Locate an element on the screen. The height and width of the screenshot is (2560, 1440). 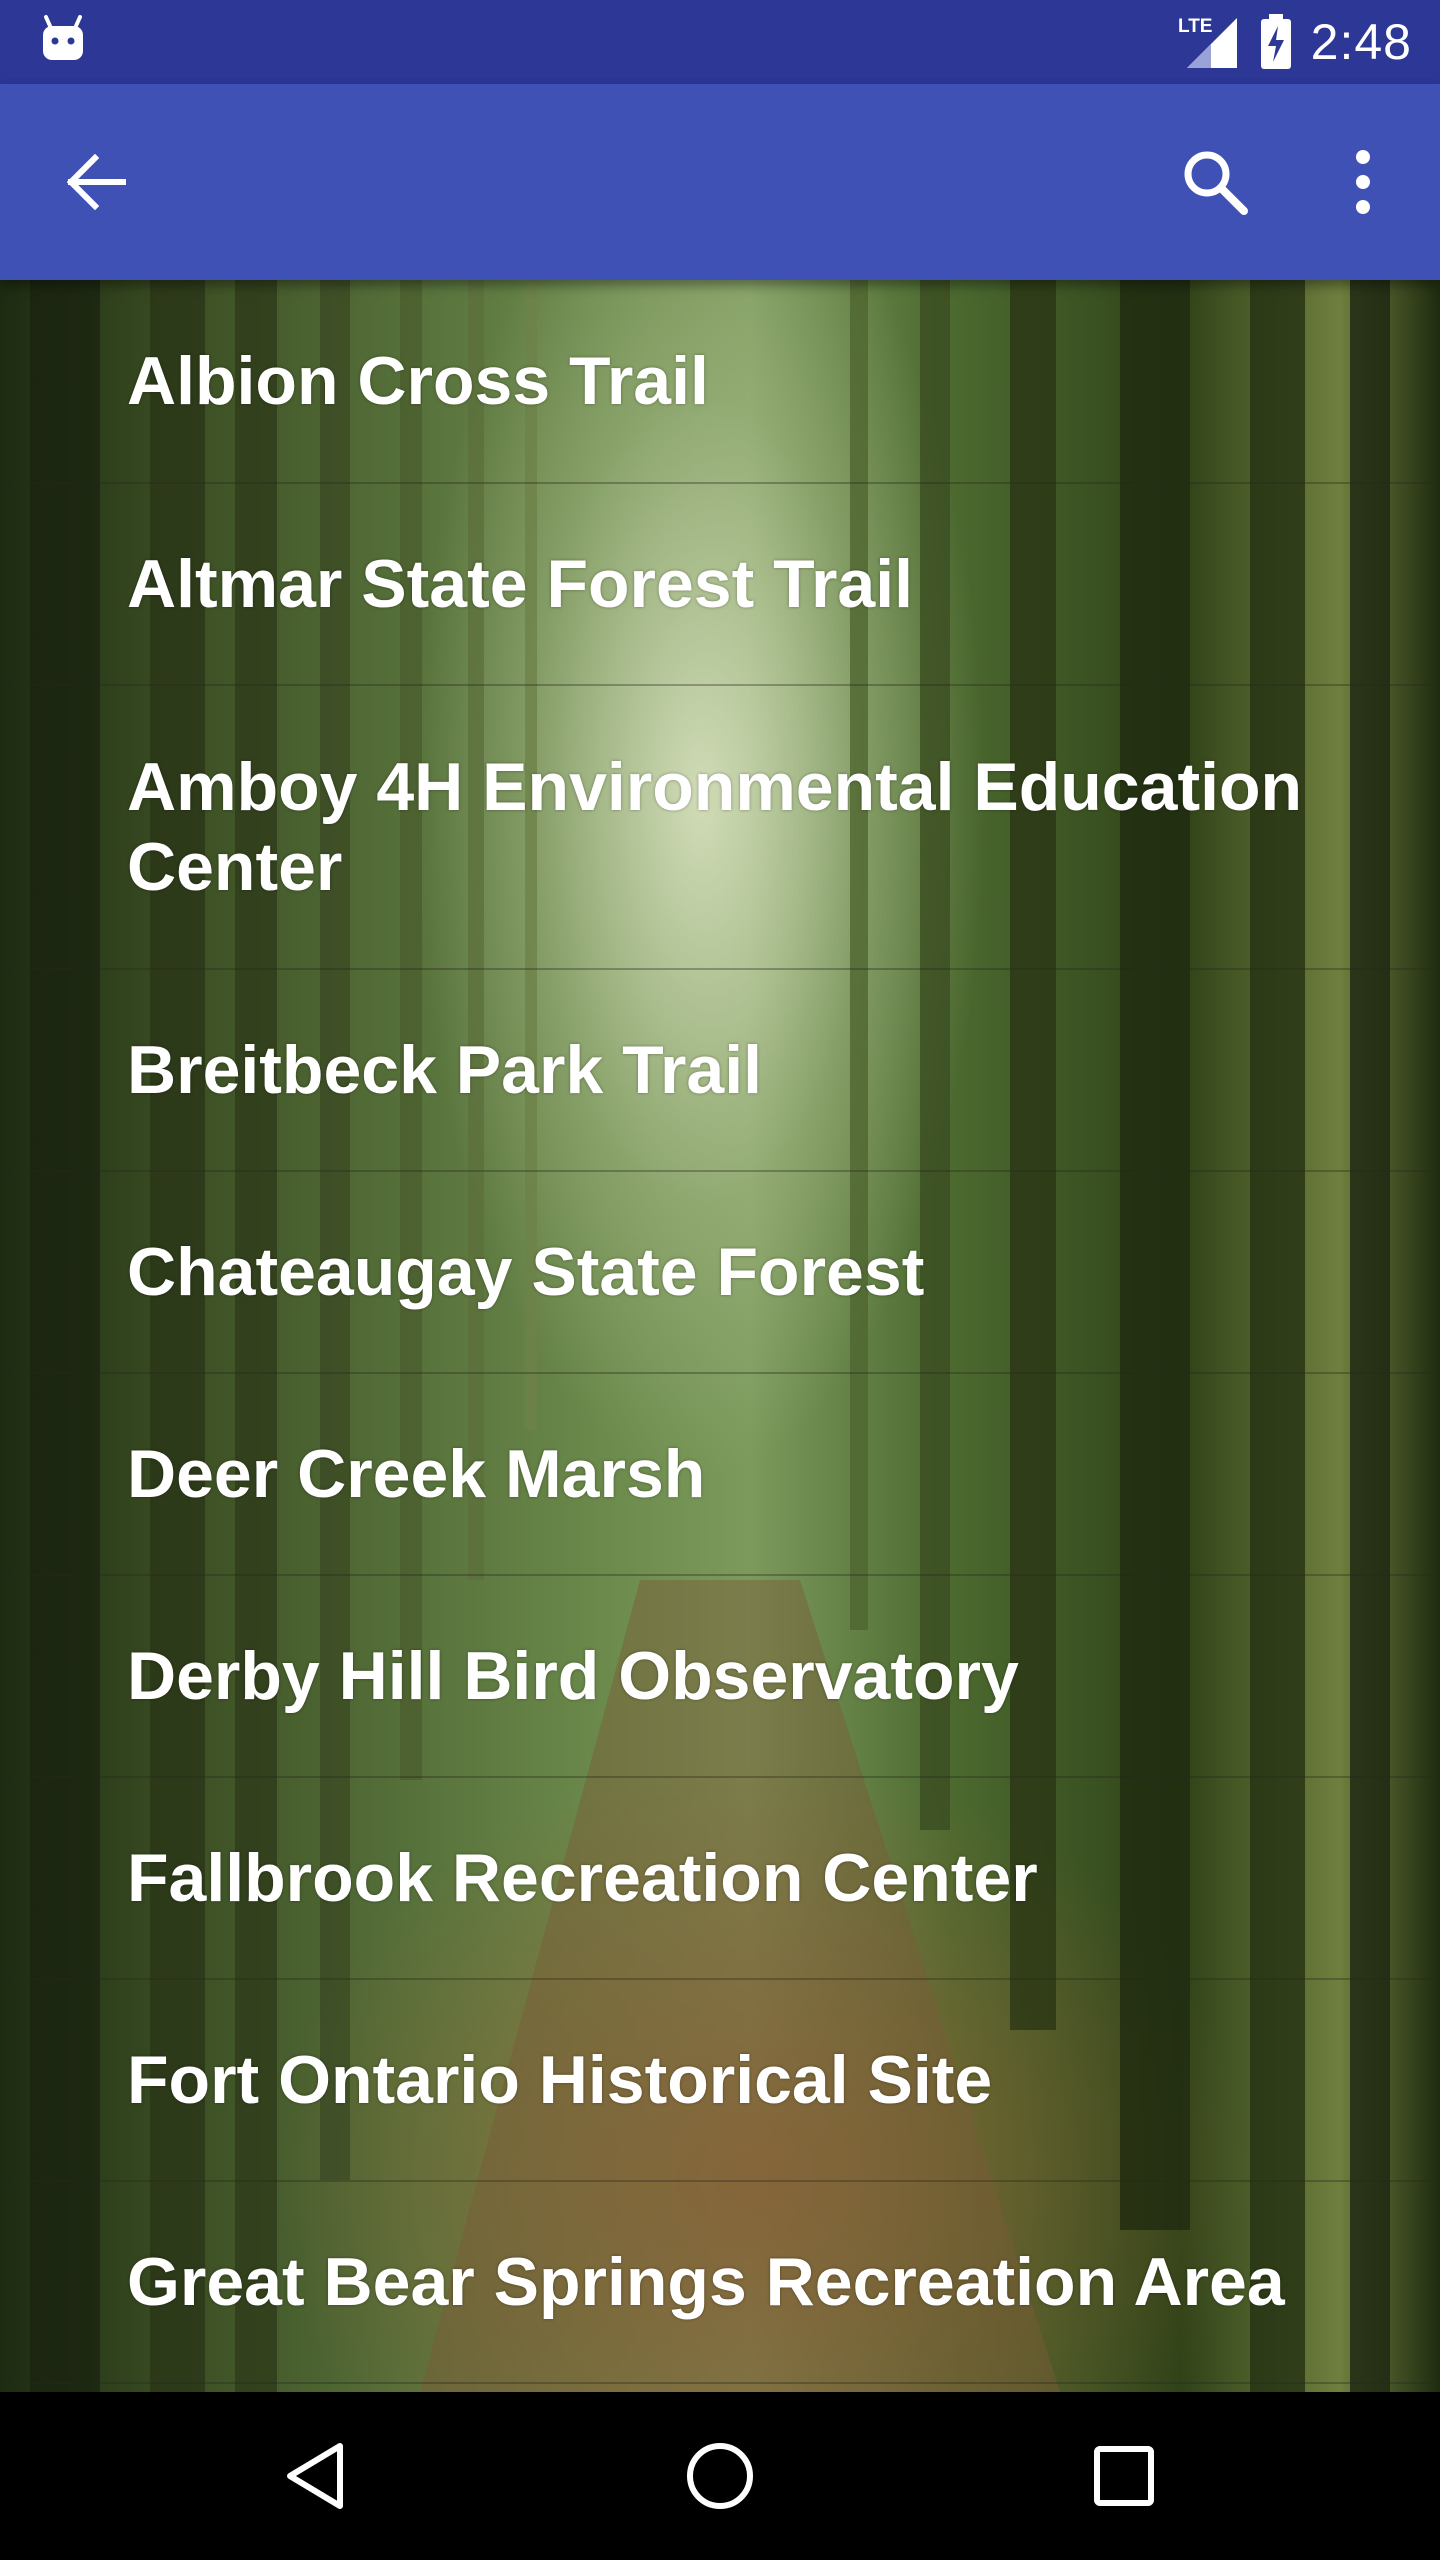
search-button is located at coordinates (1215, 182).